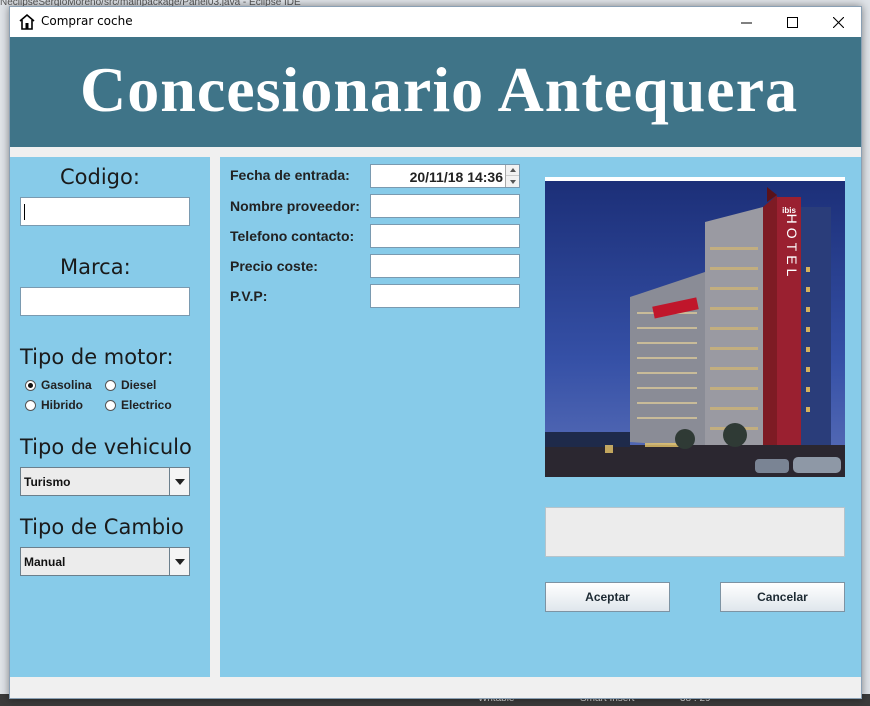 Image resolution: width=870 pixels, height=706 pixels. Describe the element at coordinates (274, 266) in the screenshot. I see `precio-label: Precio coste:` at that location.